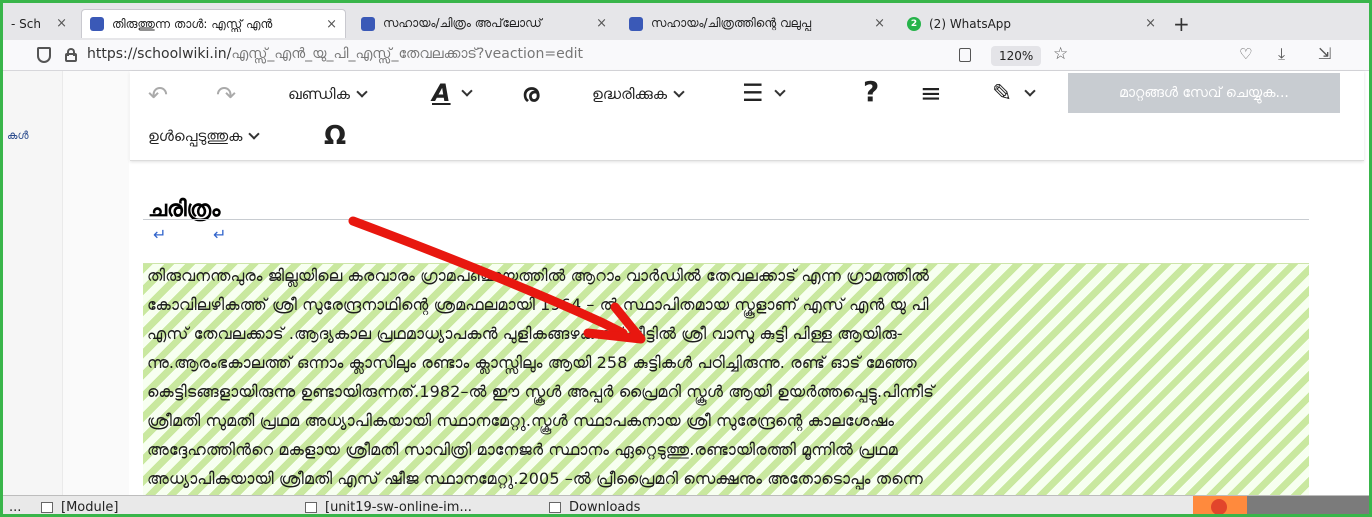  I want to click on url-host: https://schoolwiki.in/, so click(159, 54).